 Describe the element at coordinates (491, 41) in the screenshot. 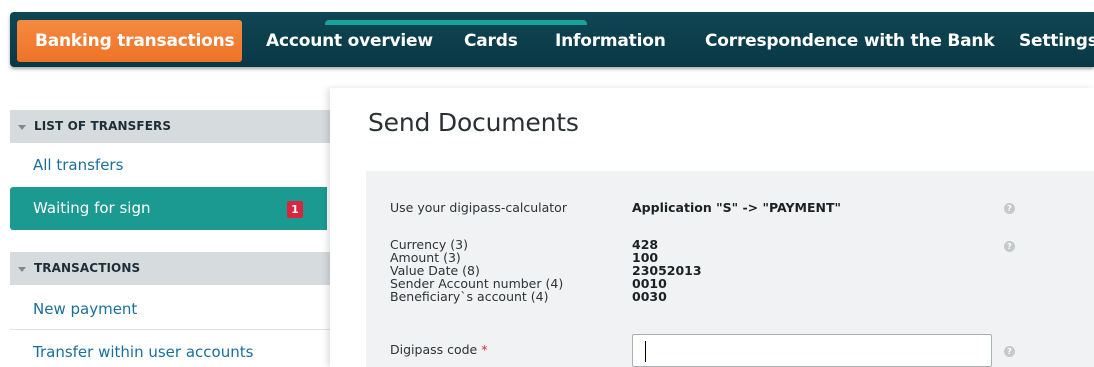

I see `nav-cards: Cards` at that location.